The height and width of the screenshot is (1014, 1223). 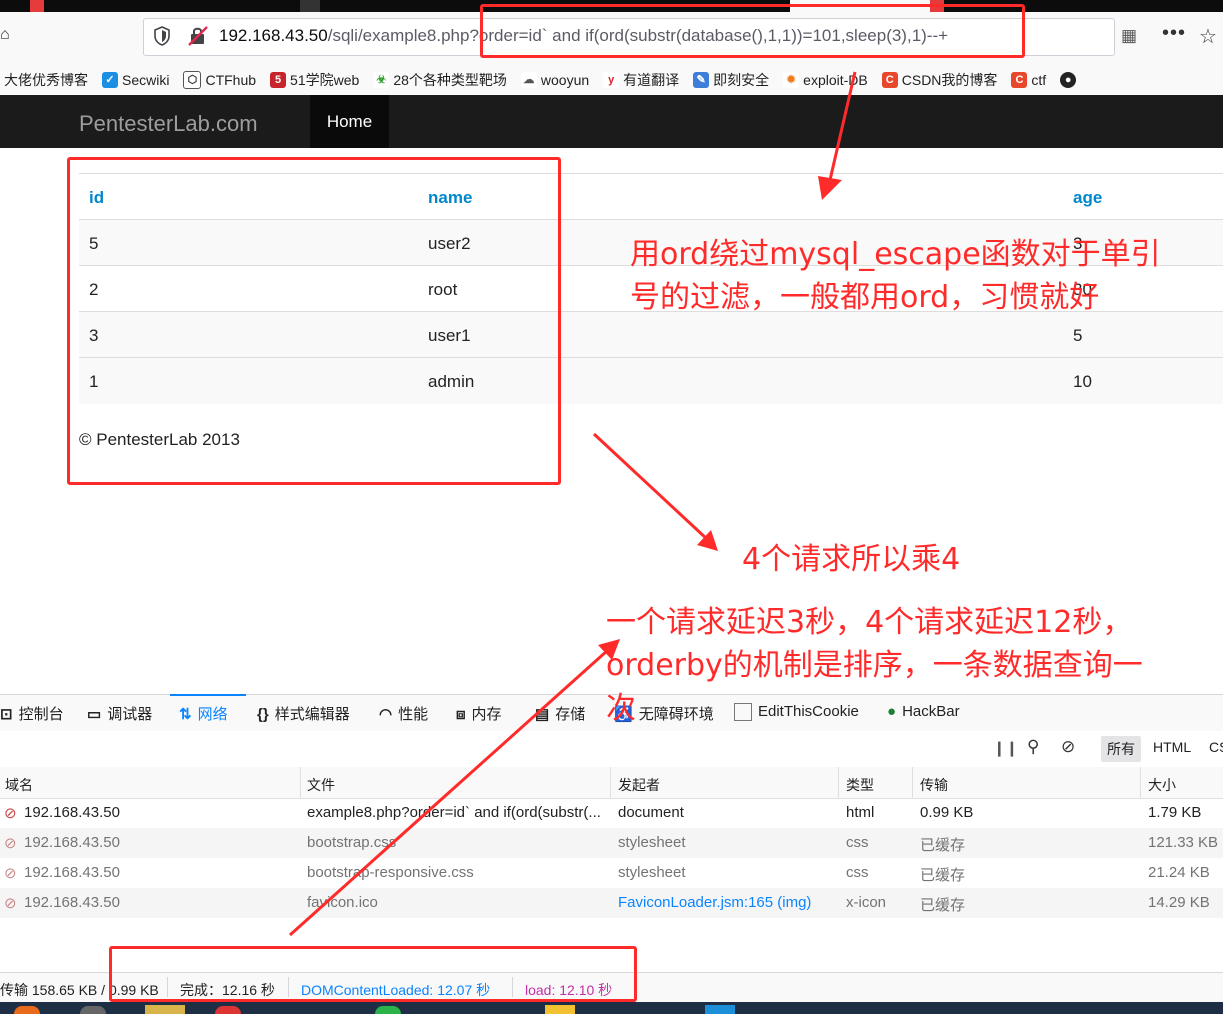 I want to click on request-initiator: FaviconLoader.jsm:165 (img), so click(x=714, y=902).